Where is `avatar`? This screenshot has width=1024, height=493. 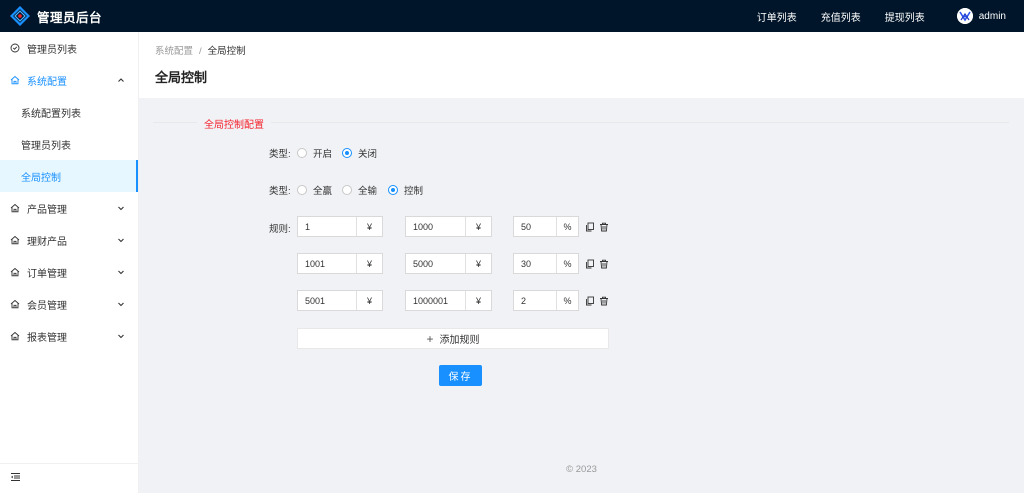 avatar is located at coordinates (964, 16).